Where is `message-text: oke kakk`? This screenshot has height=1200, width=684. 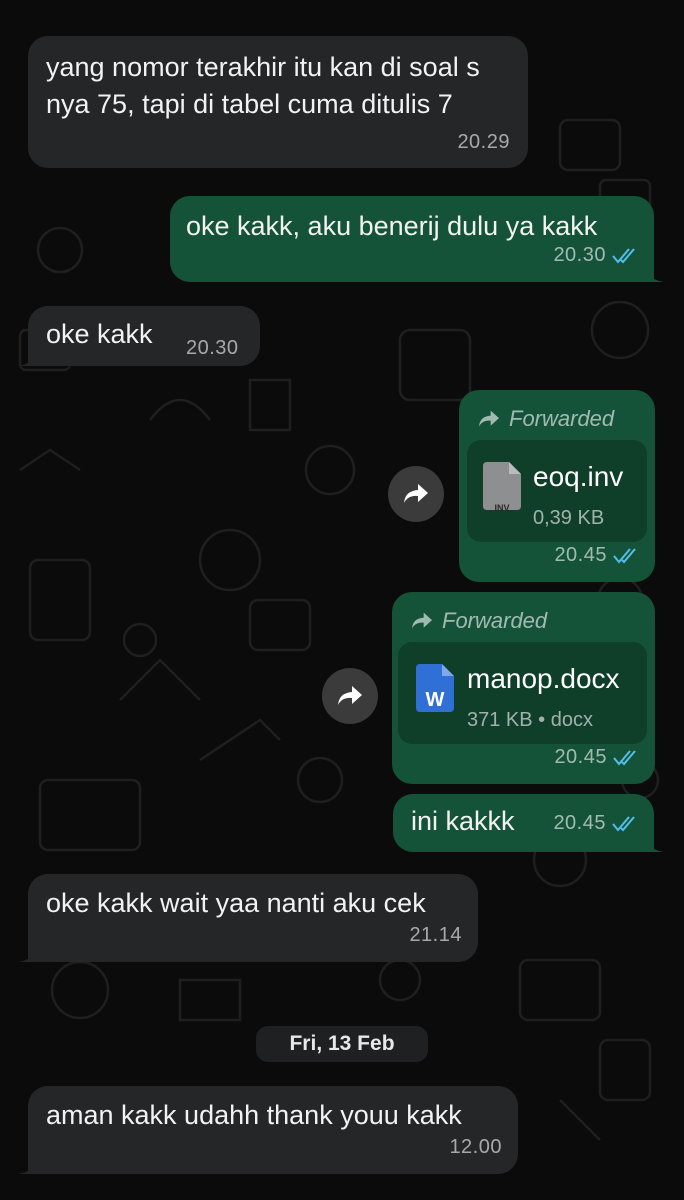
message-text: oke kakk is located at coordinates (99, 334).